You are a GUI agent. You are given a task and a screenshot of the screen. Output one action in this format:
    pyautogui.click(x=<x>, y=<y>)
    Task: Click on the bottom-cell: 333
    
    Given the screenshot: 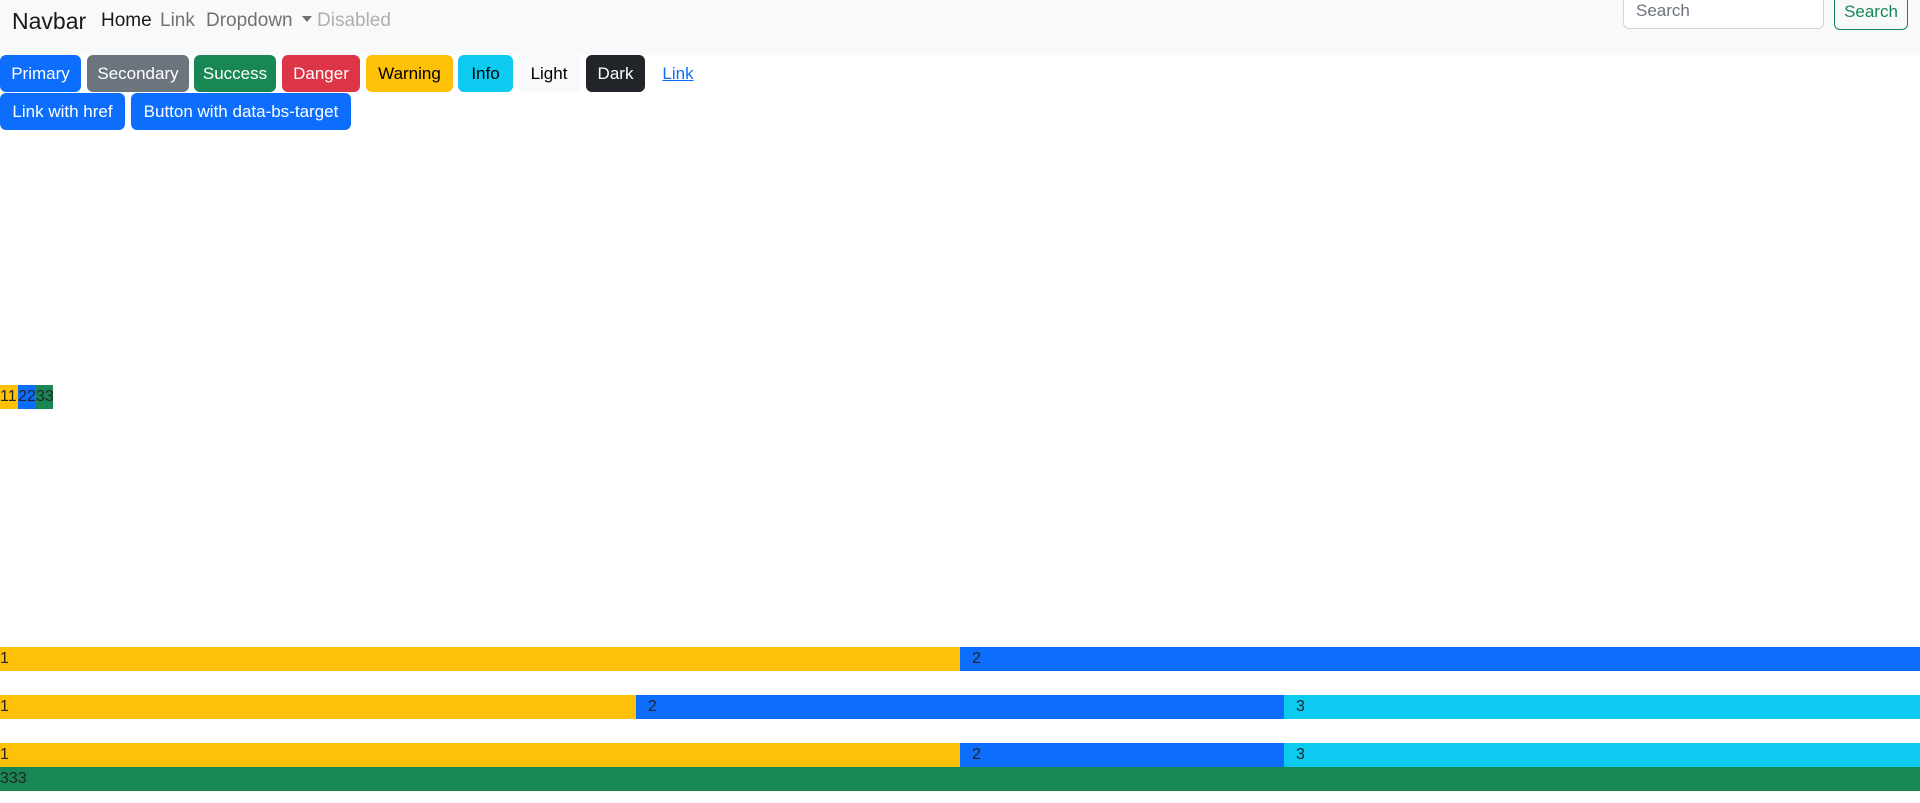 What is the action you would take?
    pyautogui.click(x=960, y=779)
    